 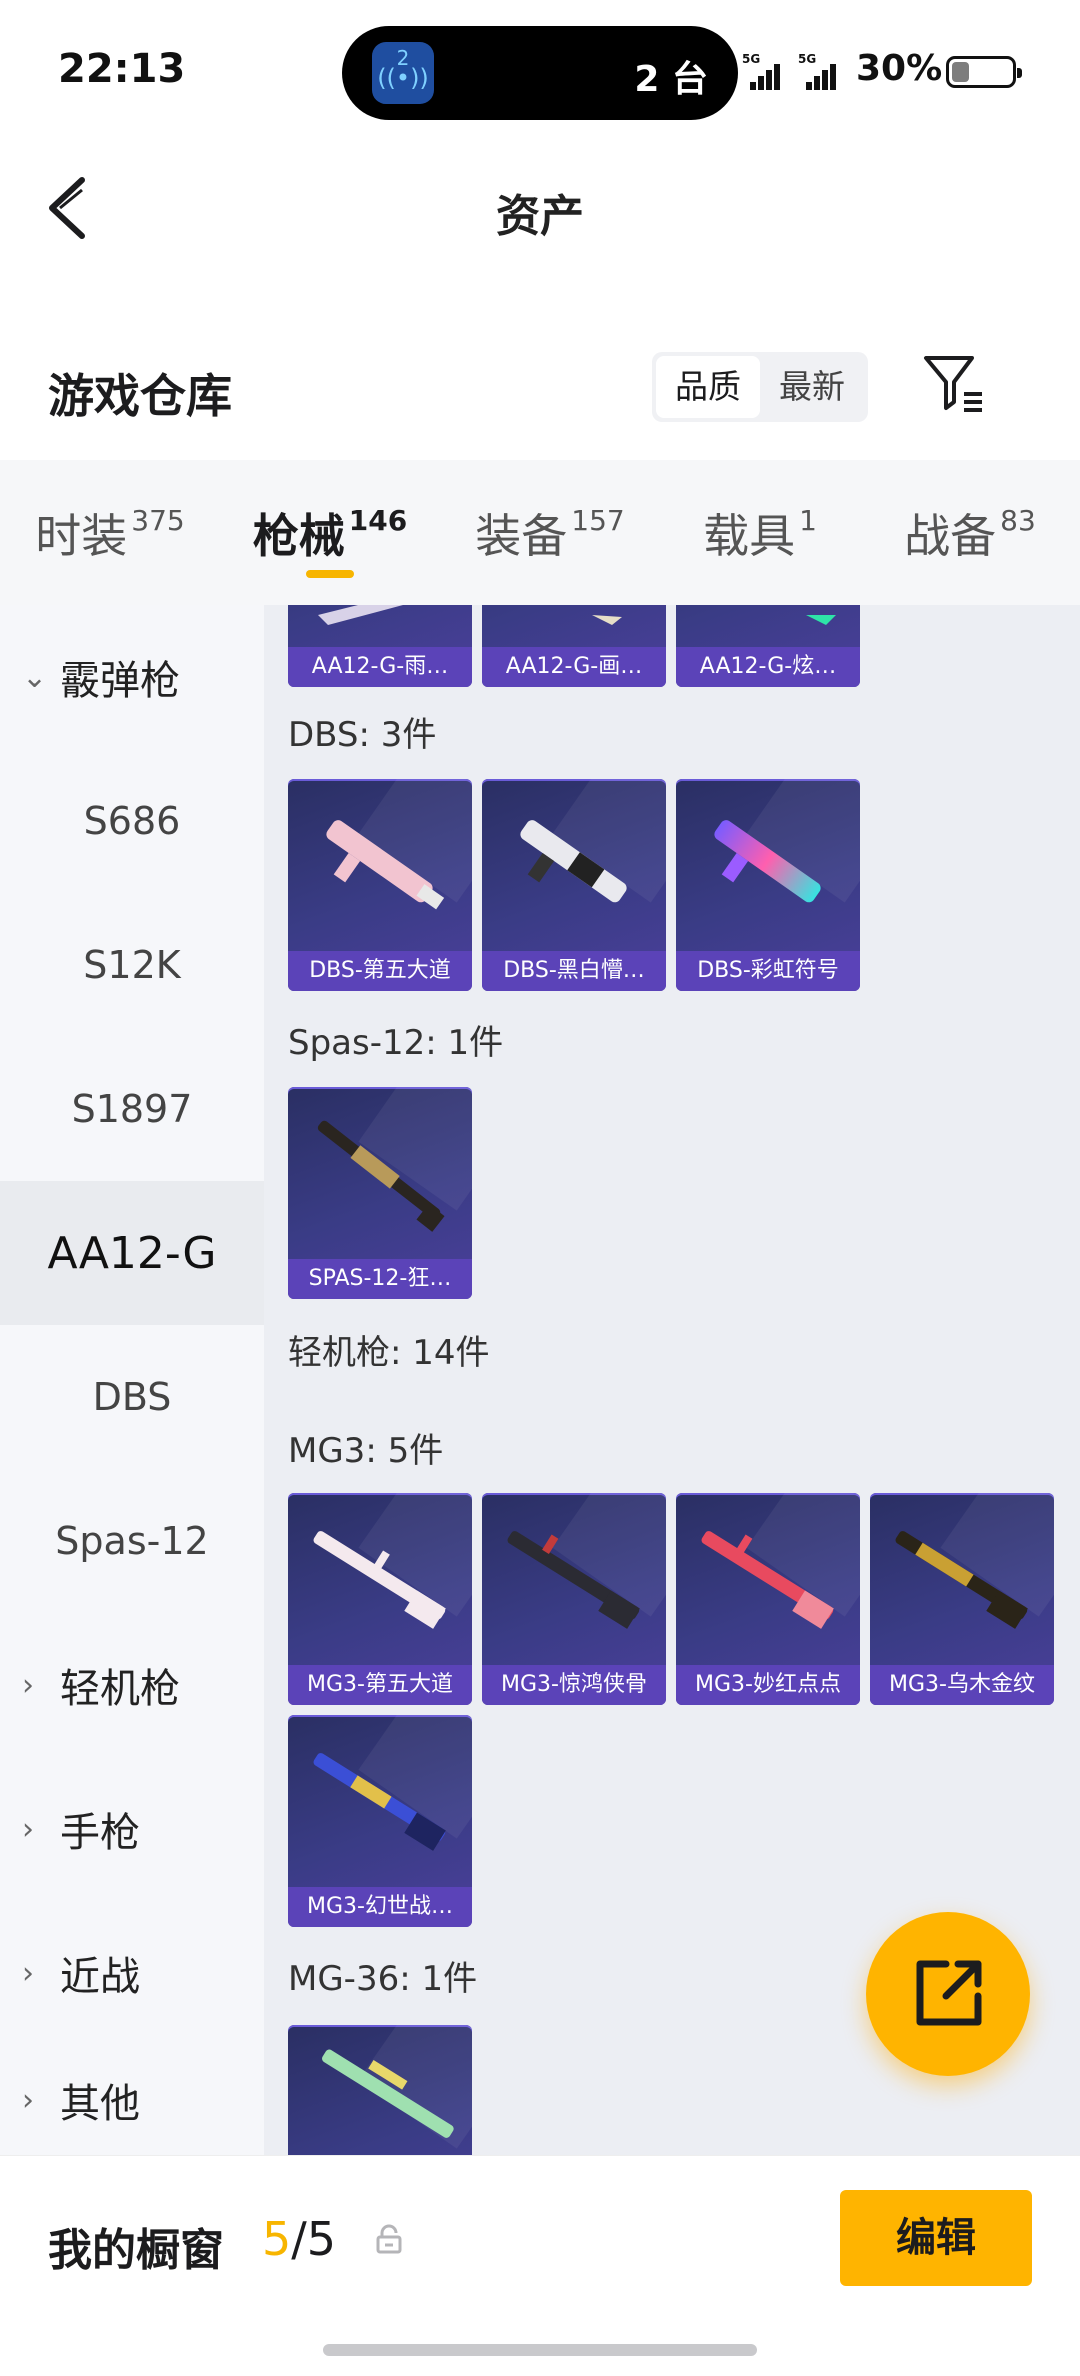 What do you see at coordinates (540, 2265) in the screenshot?
I see `showcase-bar: 我的橱窗 5/5 编辑` at bounding box center [540, 2265].